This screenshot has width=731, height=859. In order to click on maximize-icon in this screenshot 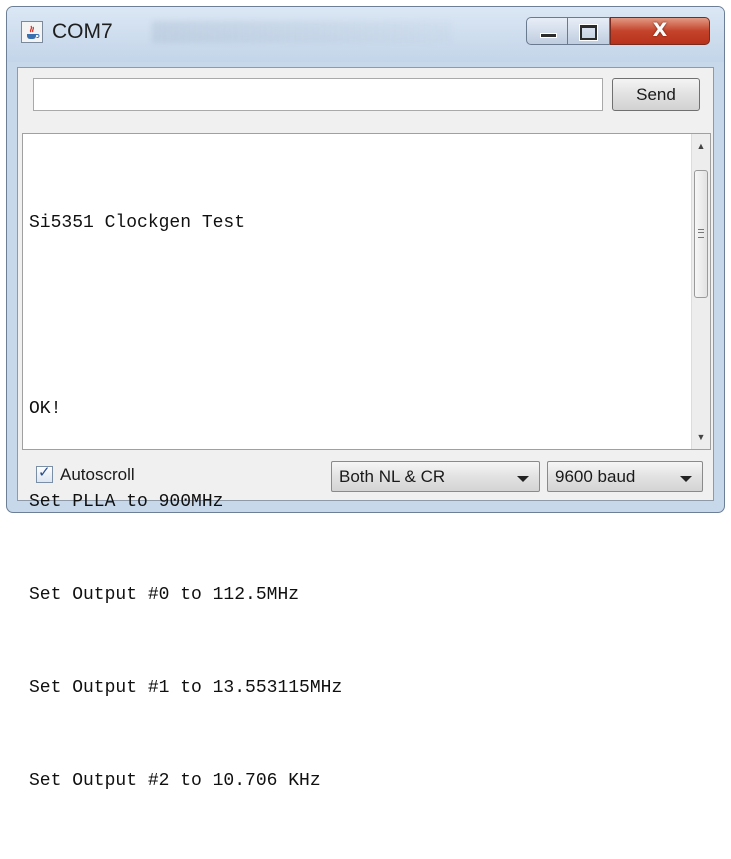, I will do `click(588, 32)`.